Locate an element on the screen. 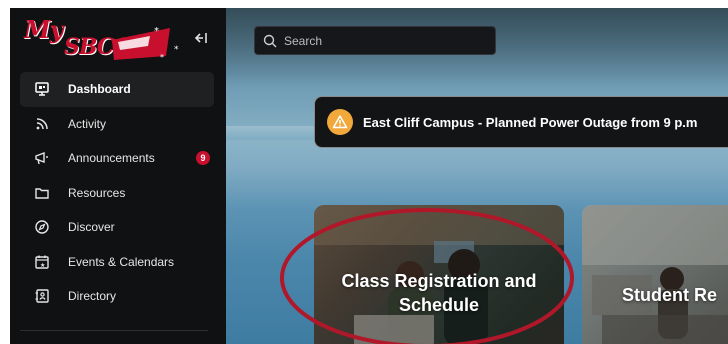 This screenshot has width=728, height=344. card-shade is located at coordinates (655, 274).